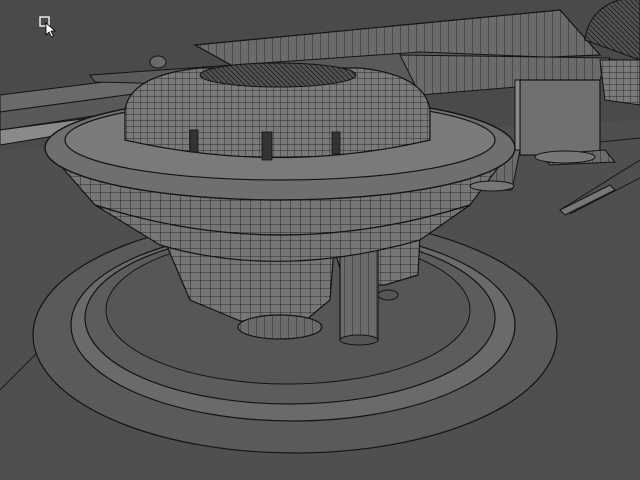  What do you see at coordinates (49, 27) in the screenshot?
I see `selection-cursor-icon` at bounding box center [49, 27].